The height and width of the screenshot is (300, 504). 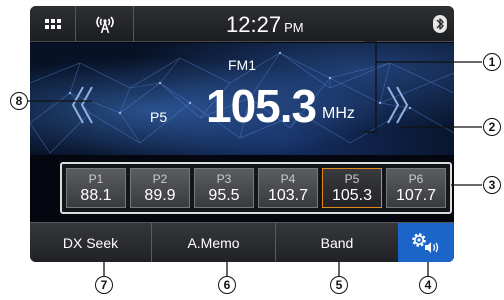 I want to click on seek-down-icon, so click(x=83, y=105).